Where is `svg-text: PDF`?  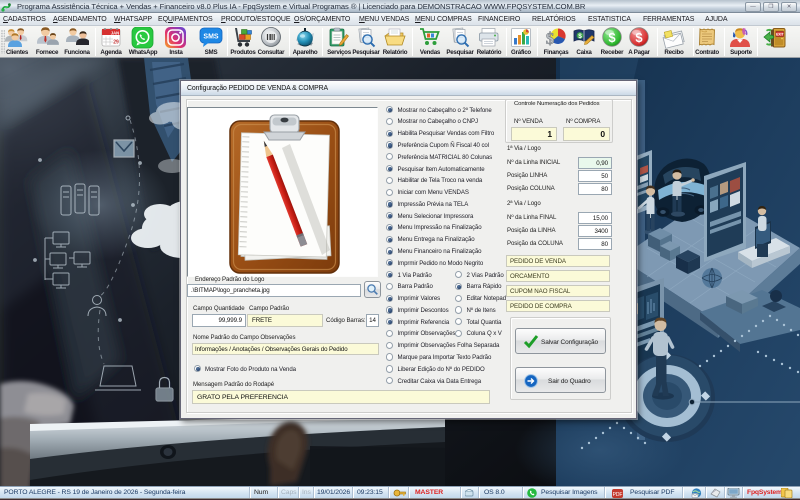
svg-text: PDF is located at coordinates (618, 494).